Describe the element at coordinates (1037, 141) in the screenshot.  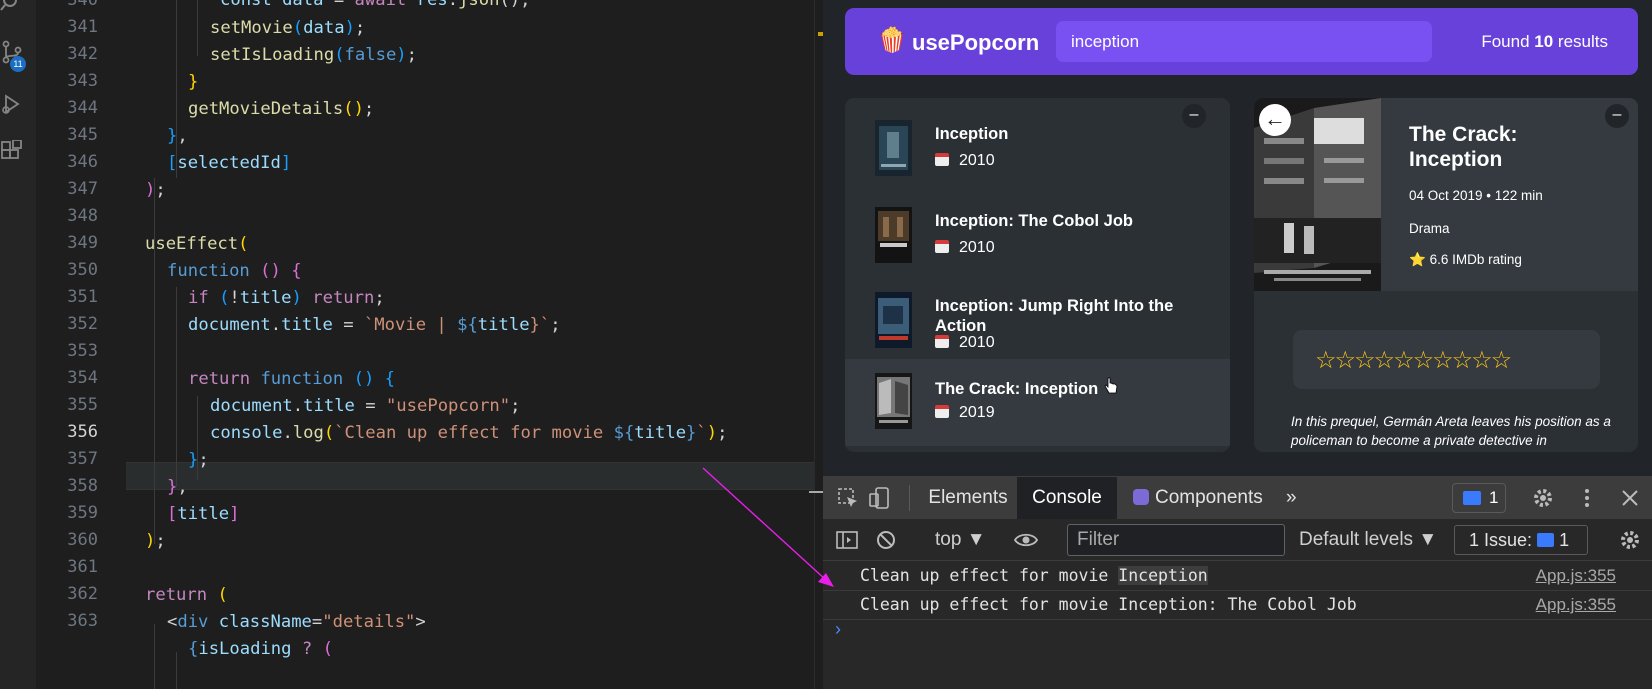
I see `movie-item: Inception 2010` at that location.